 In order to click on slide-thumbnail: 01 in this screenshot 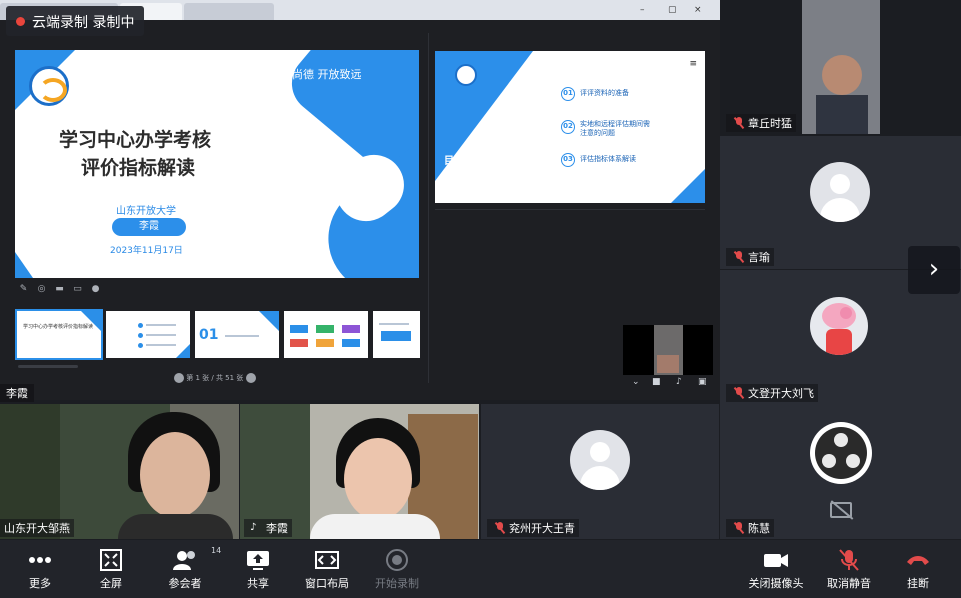, I will do `click(237, 334)`.